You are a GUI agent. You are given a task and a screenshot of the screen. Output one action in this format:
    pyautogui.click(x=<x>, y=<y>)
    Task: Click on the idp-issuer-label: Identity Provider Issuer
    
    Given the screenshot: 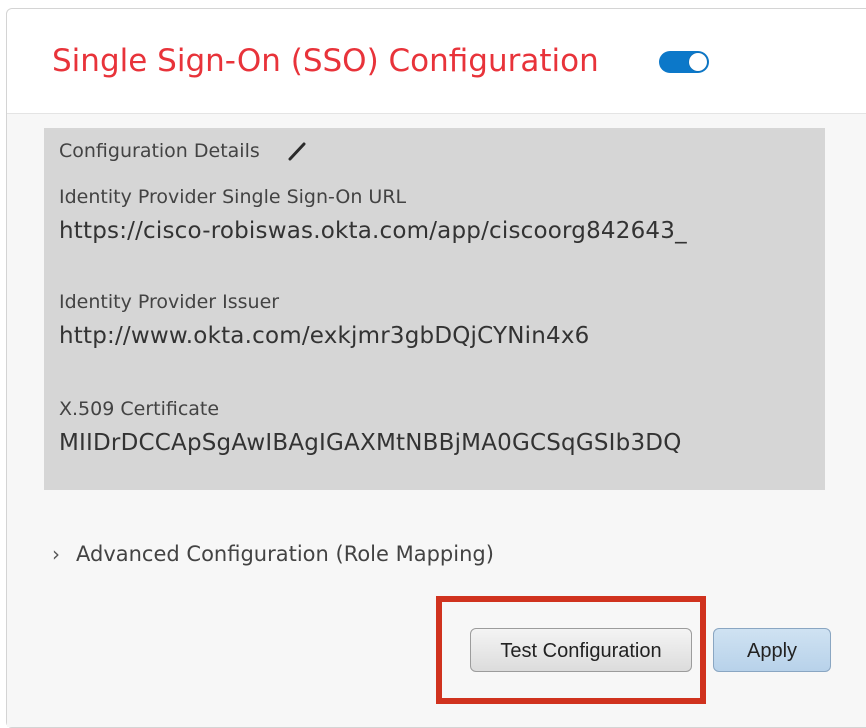 What is the action you would take?
    pyautogui.click(x=169, y=302)
    